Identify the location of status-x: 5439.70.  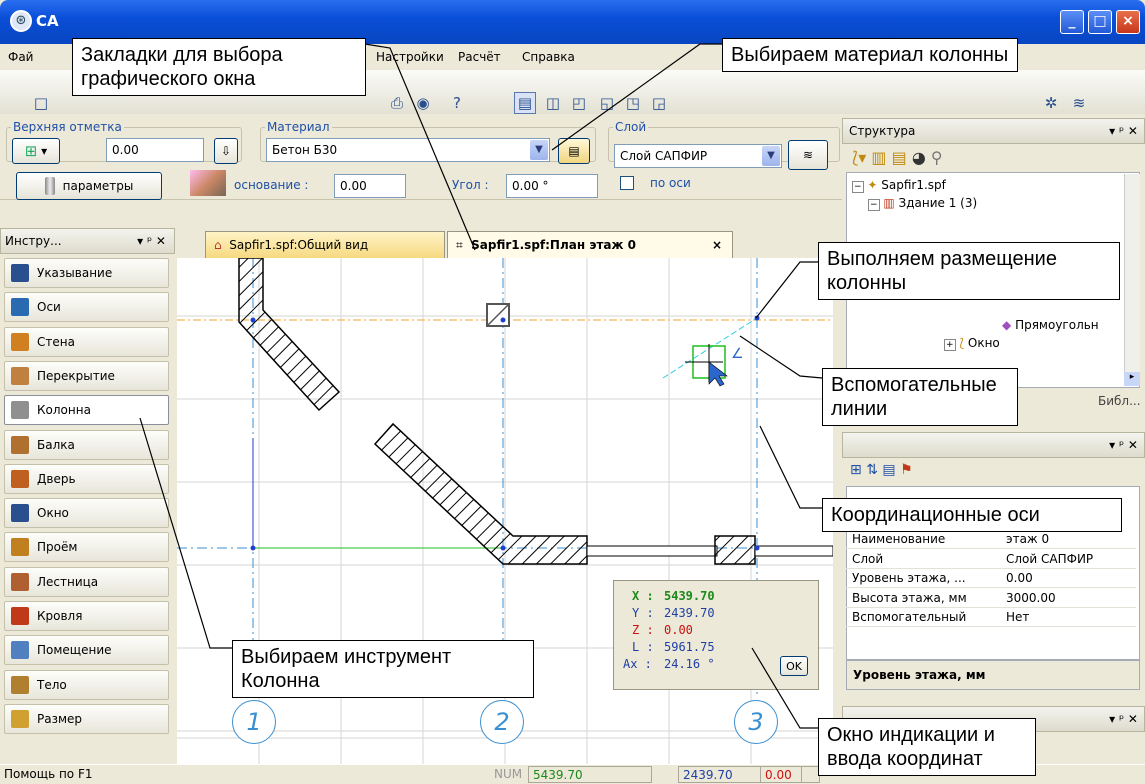
(590, 774).